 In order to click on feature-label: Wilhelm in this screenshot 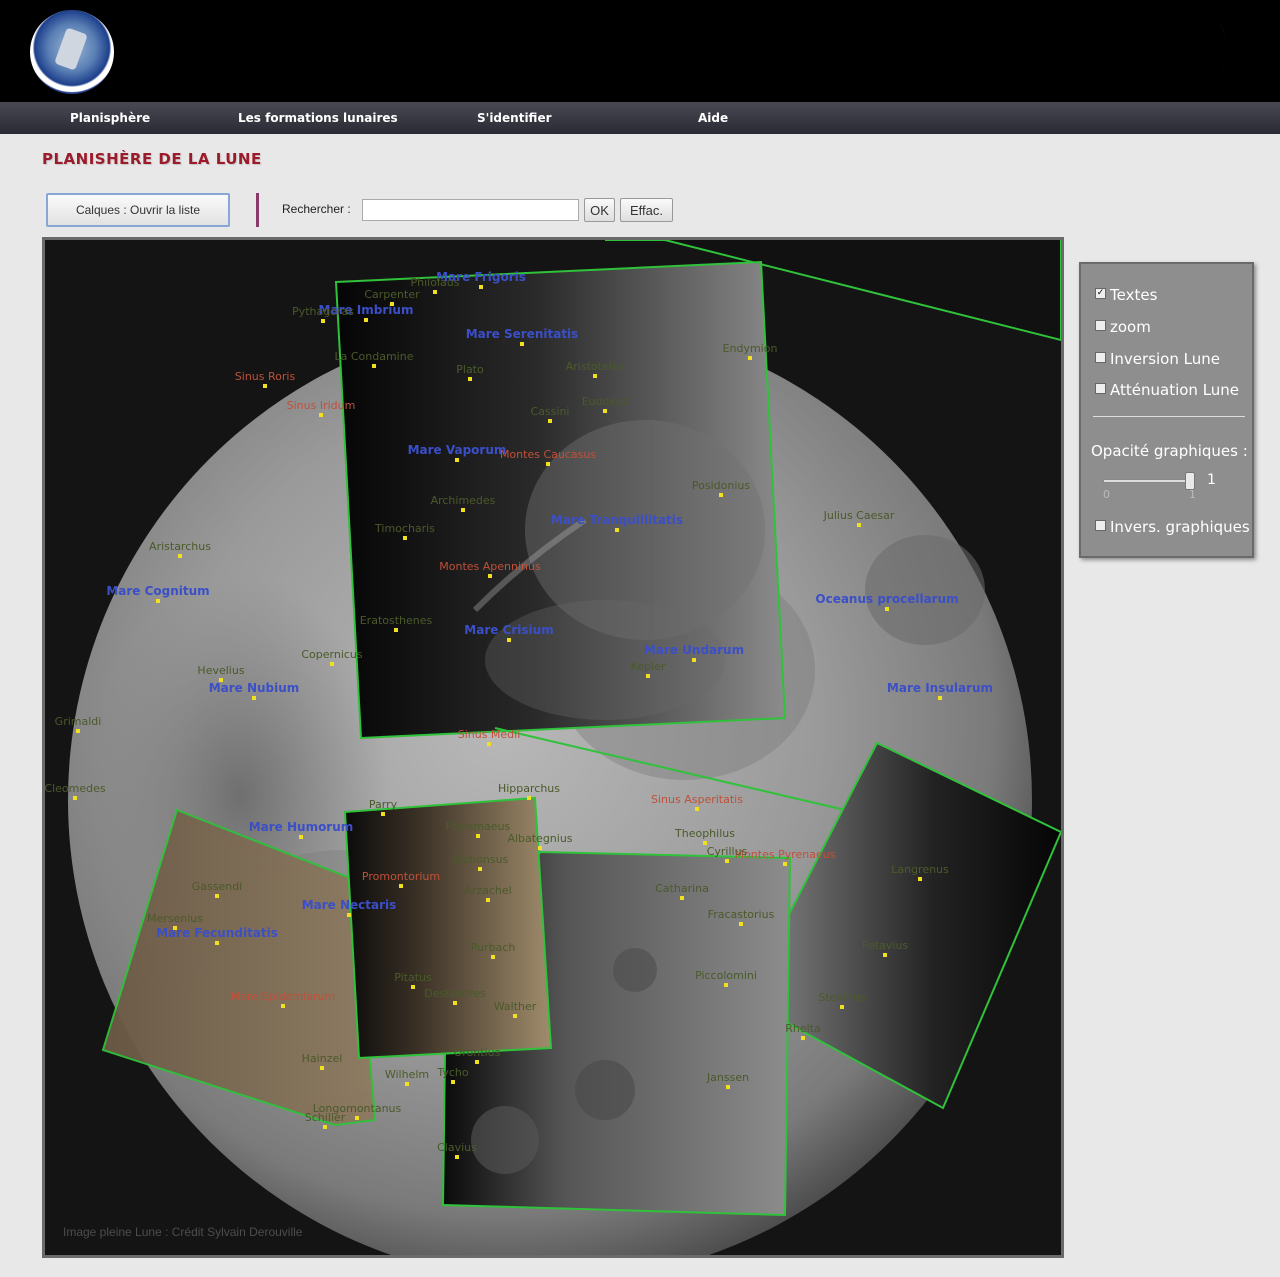, I will do `click(407, 1074)`.